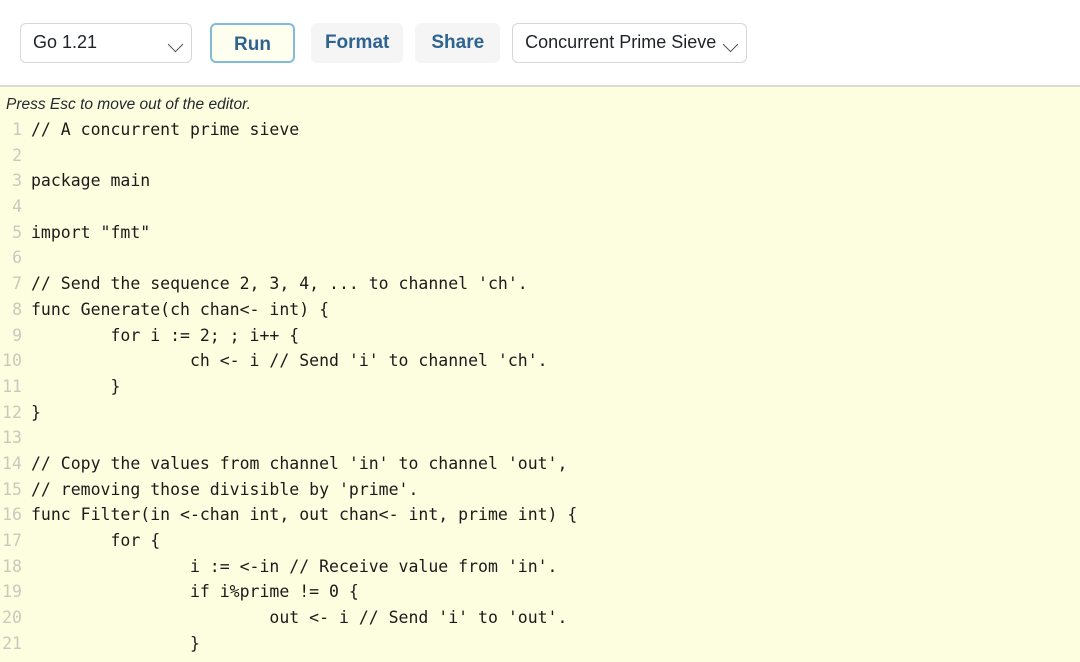 Image resolution: width=1080 pixels, height=662 pixels. Describe the element at coordinates (17, 284) in the screenshot. I see `line-number: 7` at that location.